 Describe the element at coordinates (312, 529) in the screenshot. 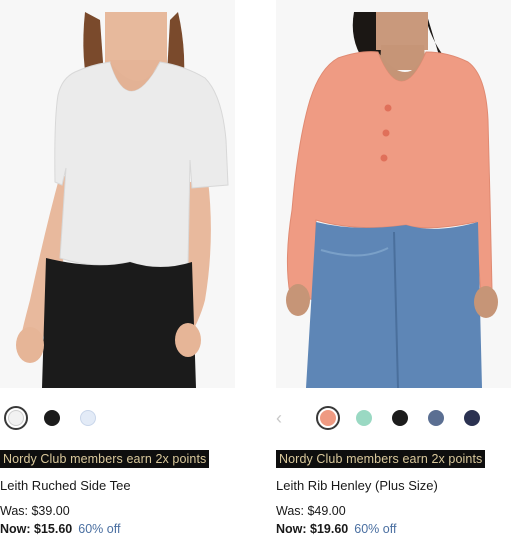

I see `now-price: Now: $19.60` at that location.